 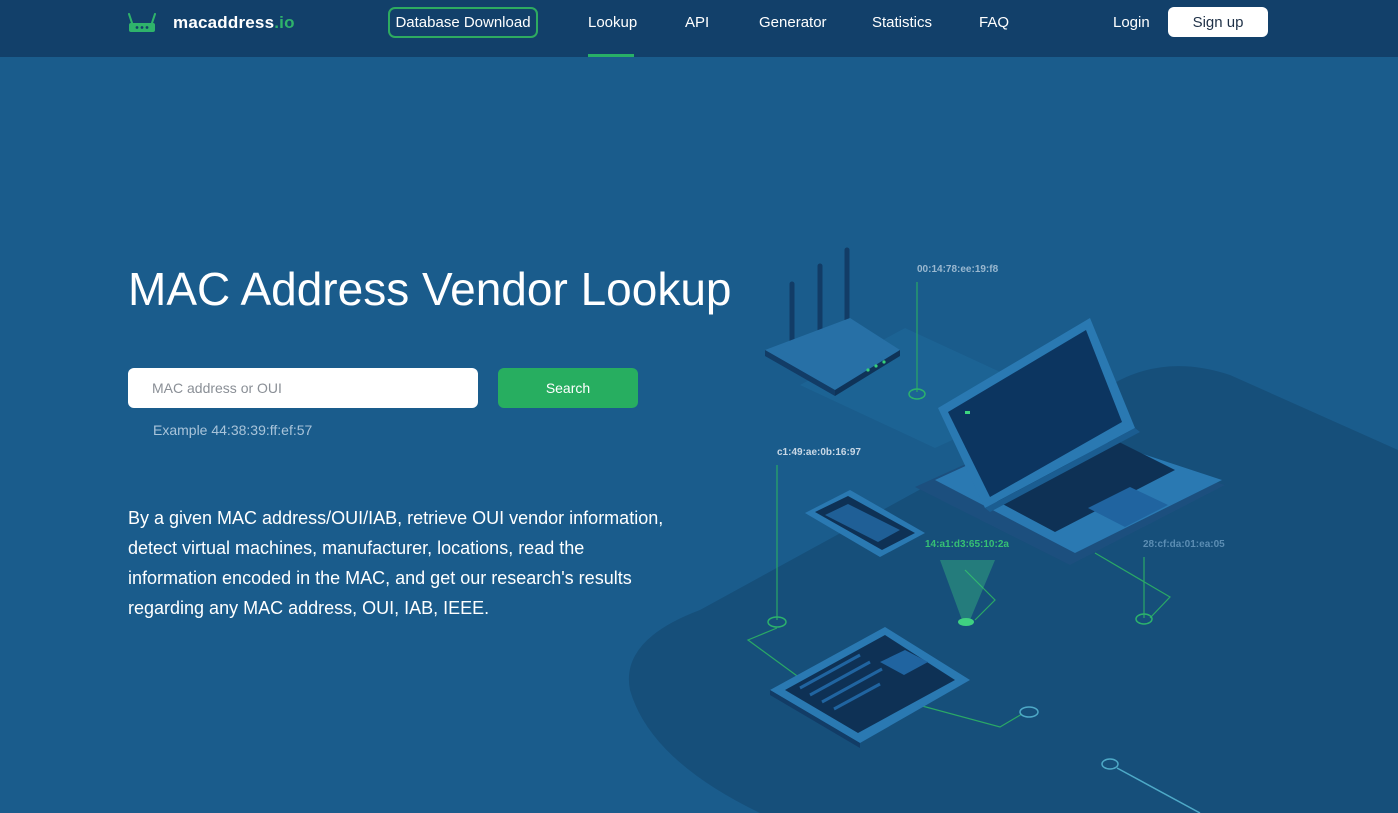 What do you see at coordinates (233, 430) in the screenshot?
I see `search-example-text: Example 44:38:39:ff:ef:57` at bounding box center [233, 430].